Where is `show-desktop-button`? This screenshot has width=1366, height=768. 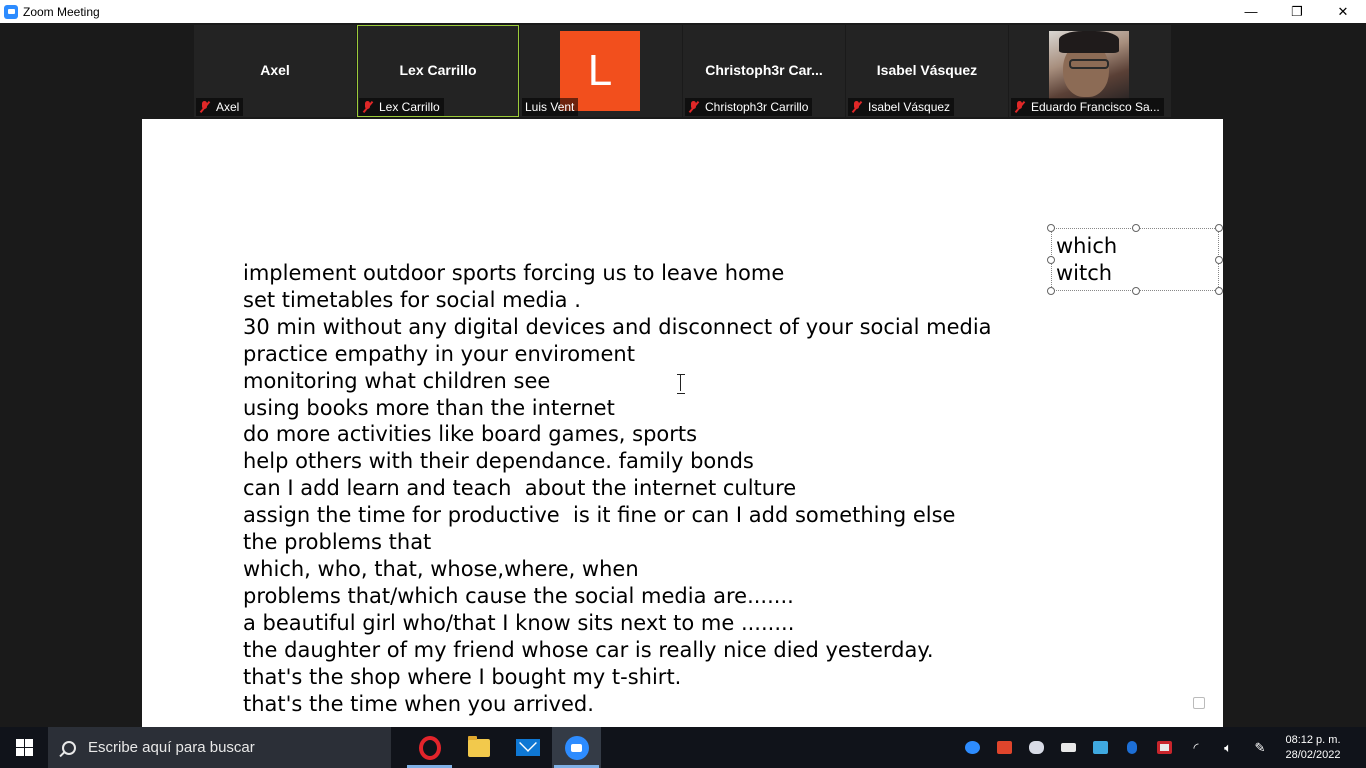 show-desktop-button is located at coordinates (1358, 747).